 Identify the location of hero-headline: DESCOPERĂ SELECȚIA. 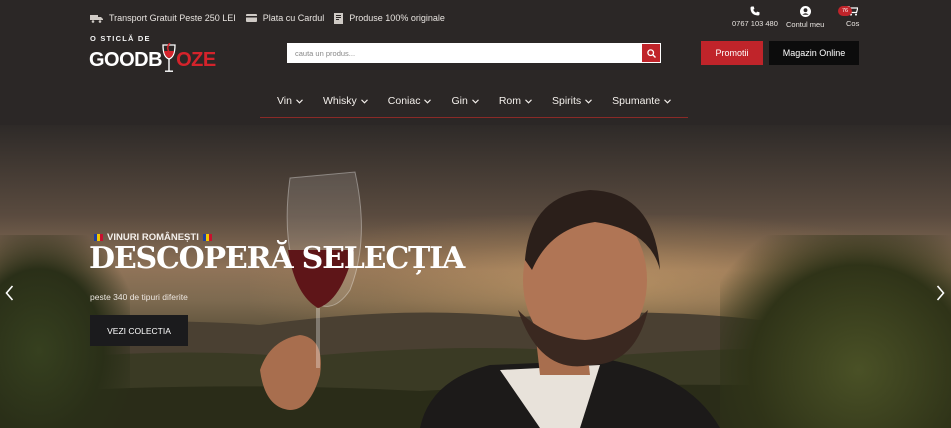
(277, 258).